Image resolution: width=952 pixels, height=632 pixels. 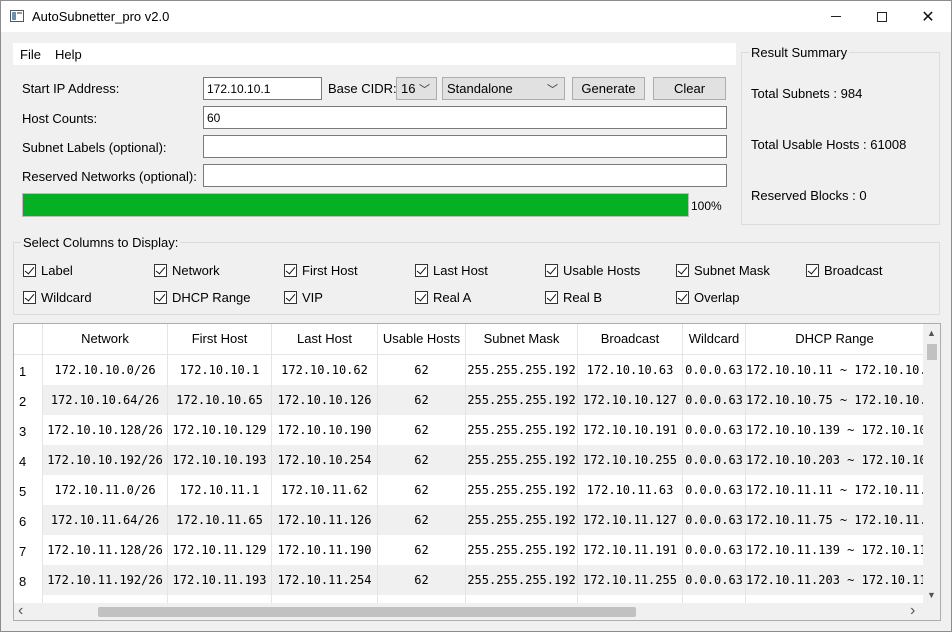 I want to click on subnet-labels-input, so click(x=465, y=146).